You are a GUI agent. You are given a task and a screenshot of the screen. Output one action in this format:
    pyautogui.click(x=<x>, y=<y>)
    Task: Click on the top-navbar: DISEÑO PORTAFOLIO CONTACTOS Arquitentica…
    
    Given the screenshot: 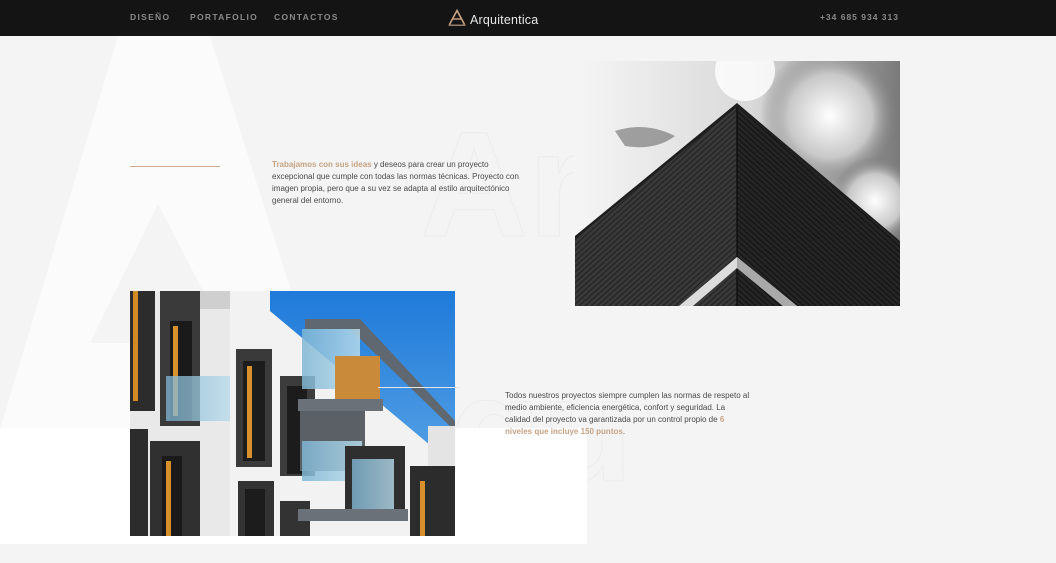 What is the action you would take?
    pyautogui.click(x=528, y=18)
    